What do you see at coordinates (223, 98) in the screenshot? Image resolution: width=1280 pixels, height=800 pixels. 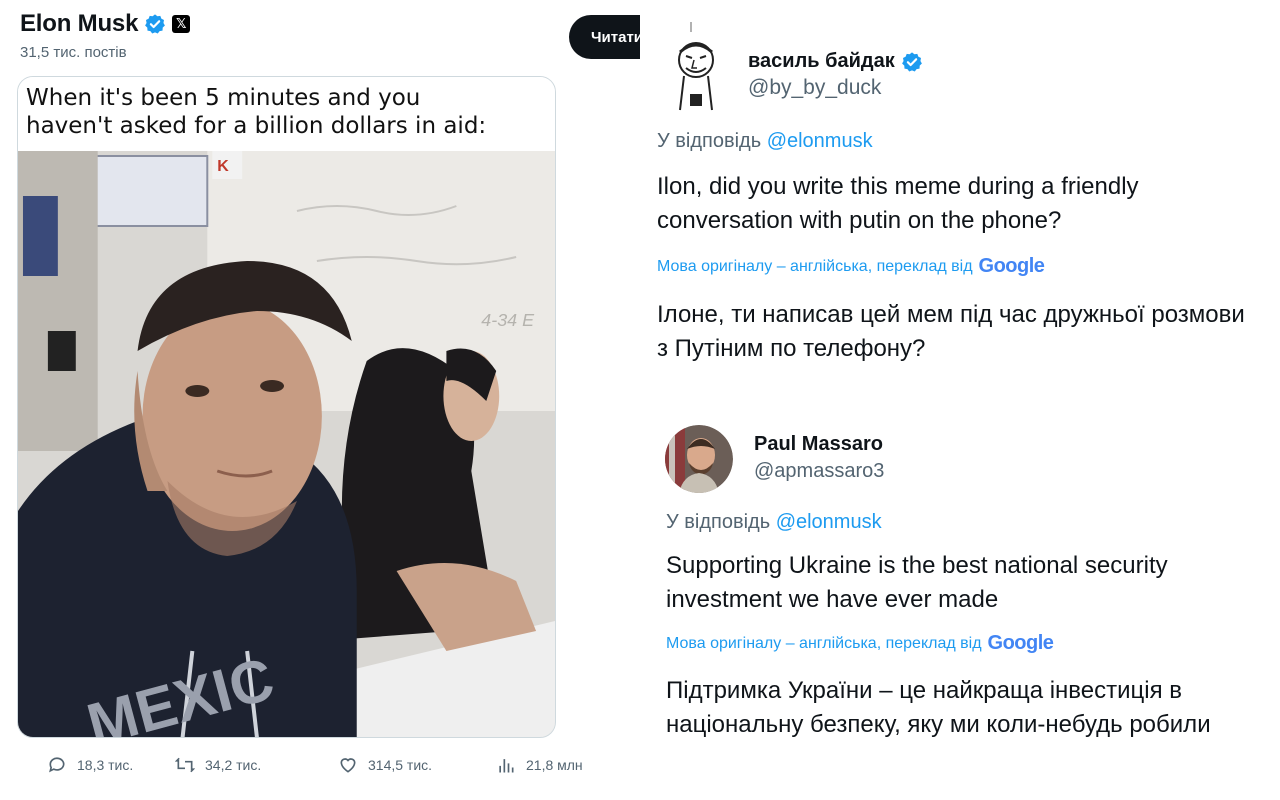 I see `meme-caption-line: When it's been 5 minutes and you` at bounding box center [223, 98].